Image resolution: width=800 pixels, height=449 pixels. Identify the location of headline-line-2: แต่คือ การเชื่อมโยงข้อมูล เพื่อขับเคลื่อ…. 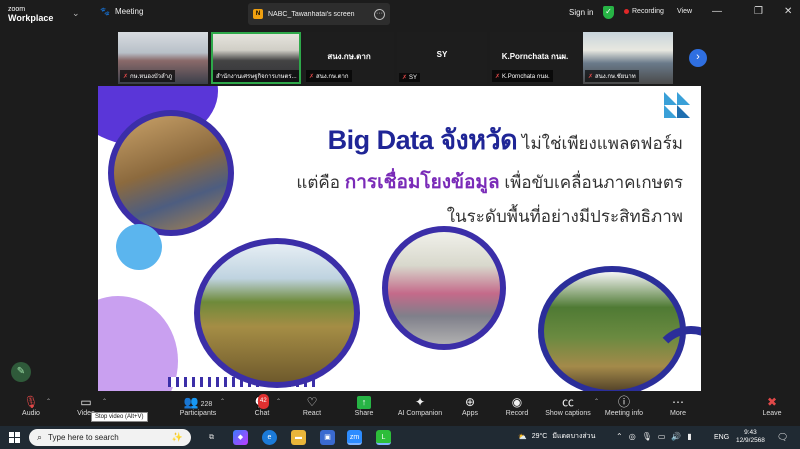
(489, 182).